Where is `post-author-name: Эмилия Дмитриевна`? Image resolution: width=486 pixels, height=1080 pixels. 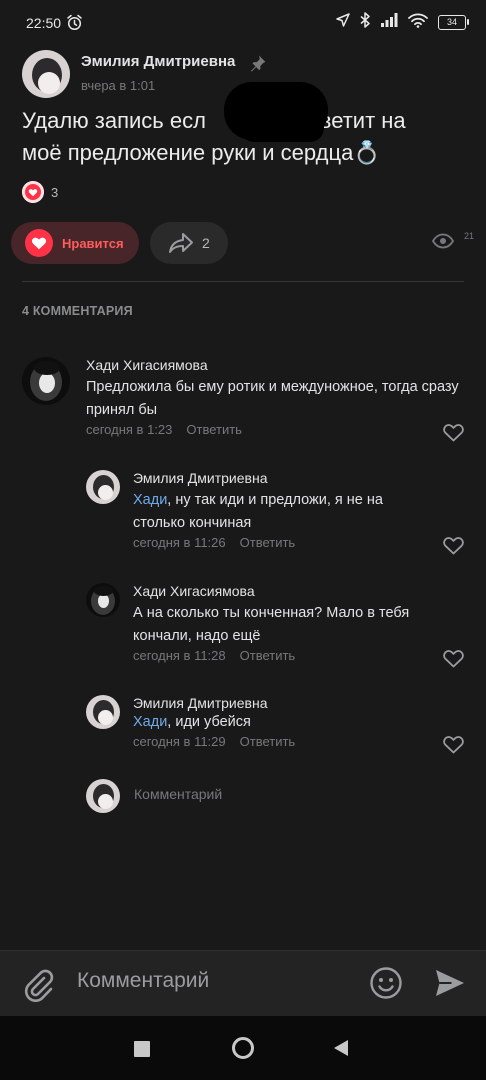 post-author-name: Эмилия Дмитриевна is located at coordinates (158, 61).